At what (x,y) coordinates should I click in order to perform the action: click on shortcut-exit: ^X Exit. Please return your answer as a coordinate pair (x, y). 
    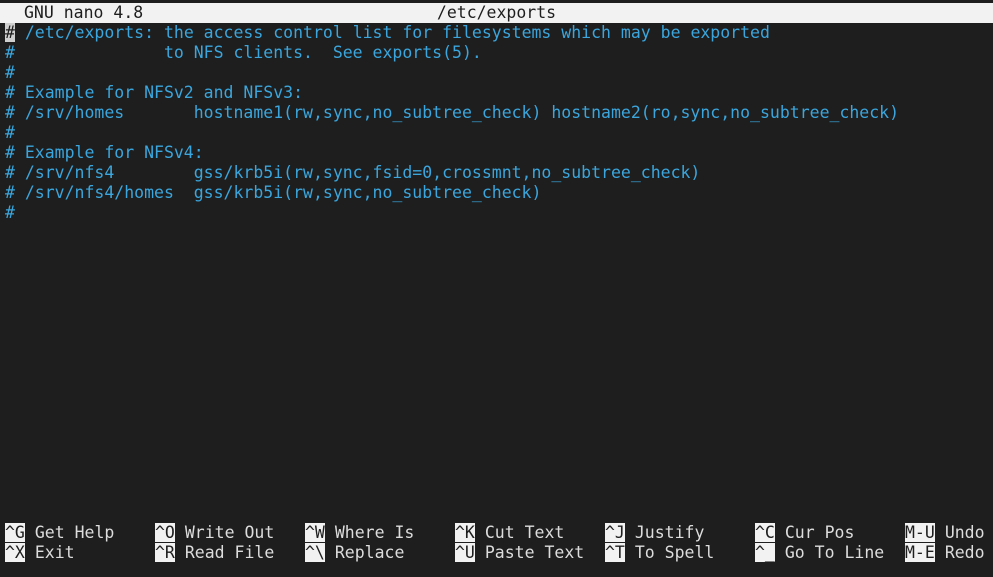
    Looking at the image, I should click on (40, 553).